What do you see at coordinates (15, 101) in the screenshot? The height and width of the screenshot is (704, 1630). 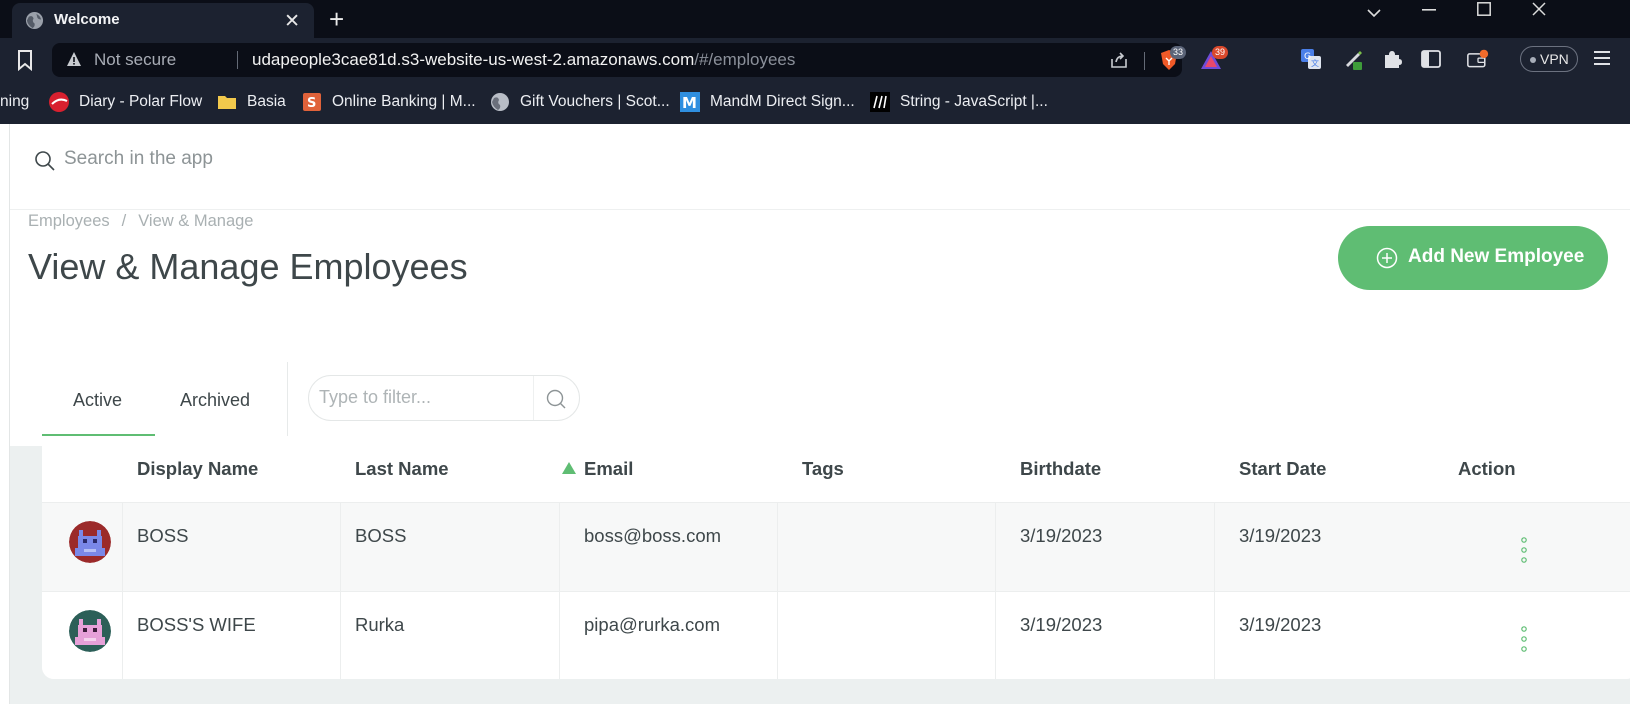 I see `bookmark-label: ning` at bounding box center [15, 101].